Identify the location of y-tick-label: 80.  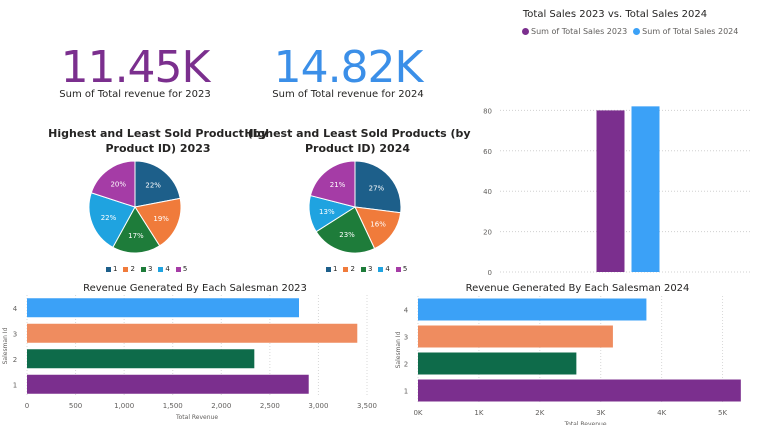
(487, 111).